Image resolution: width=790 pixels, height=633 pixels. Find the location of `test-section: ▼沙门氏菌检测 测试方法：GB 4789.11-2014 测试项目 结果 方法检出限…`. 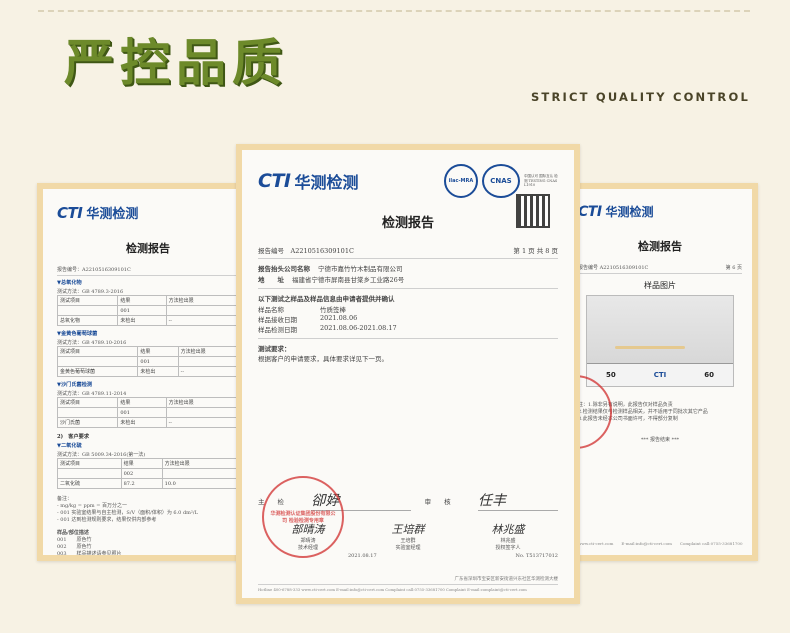

test-section: ▼沙门氏菌检测 测试方法：GB 4789.11-2014 测试项目 结果 方法检出限… is located at coordinates (148, 404).